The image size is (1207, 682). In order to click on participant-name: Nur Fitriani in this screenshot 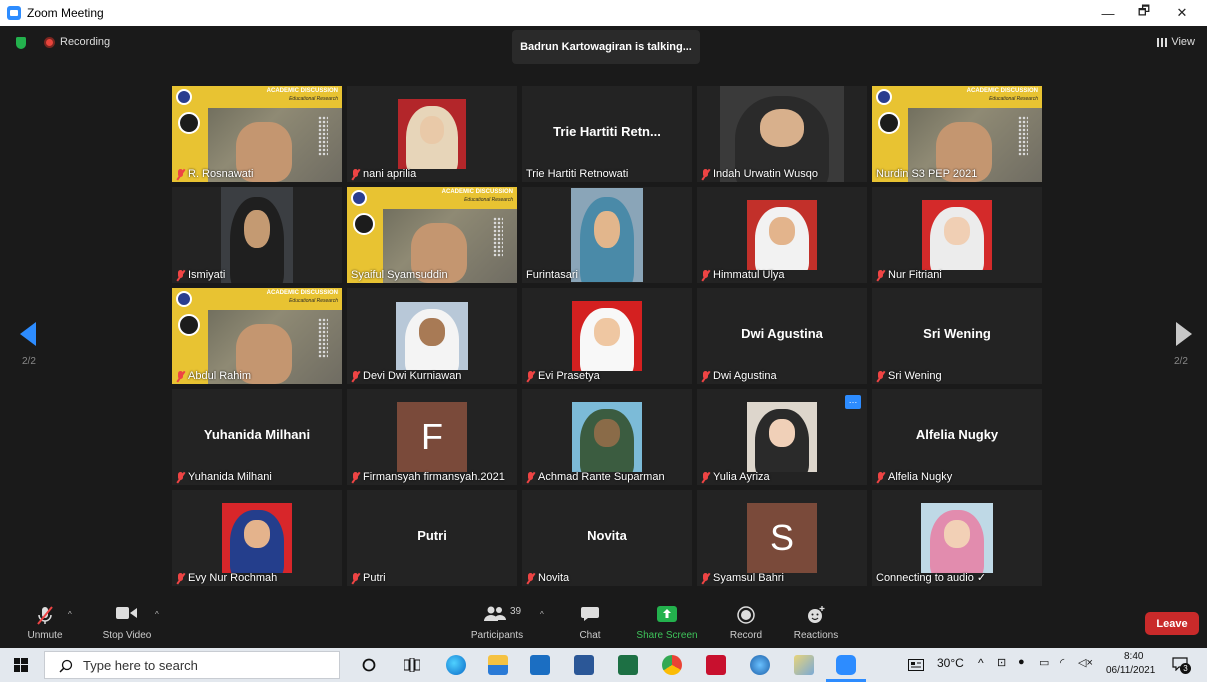, I will do `click(915, 275)`.